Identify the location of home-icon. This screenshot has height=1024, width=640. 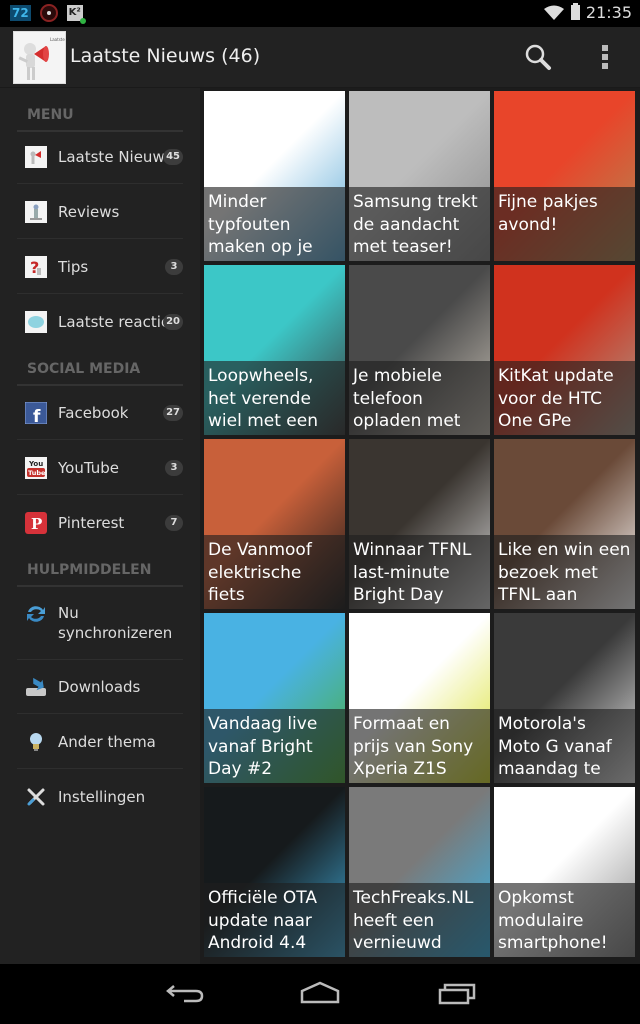
(320, 994).